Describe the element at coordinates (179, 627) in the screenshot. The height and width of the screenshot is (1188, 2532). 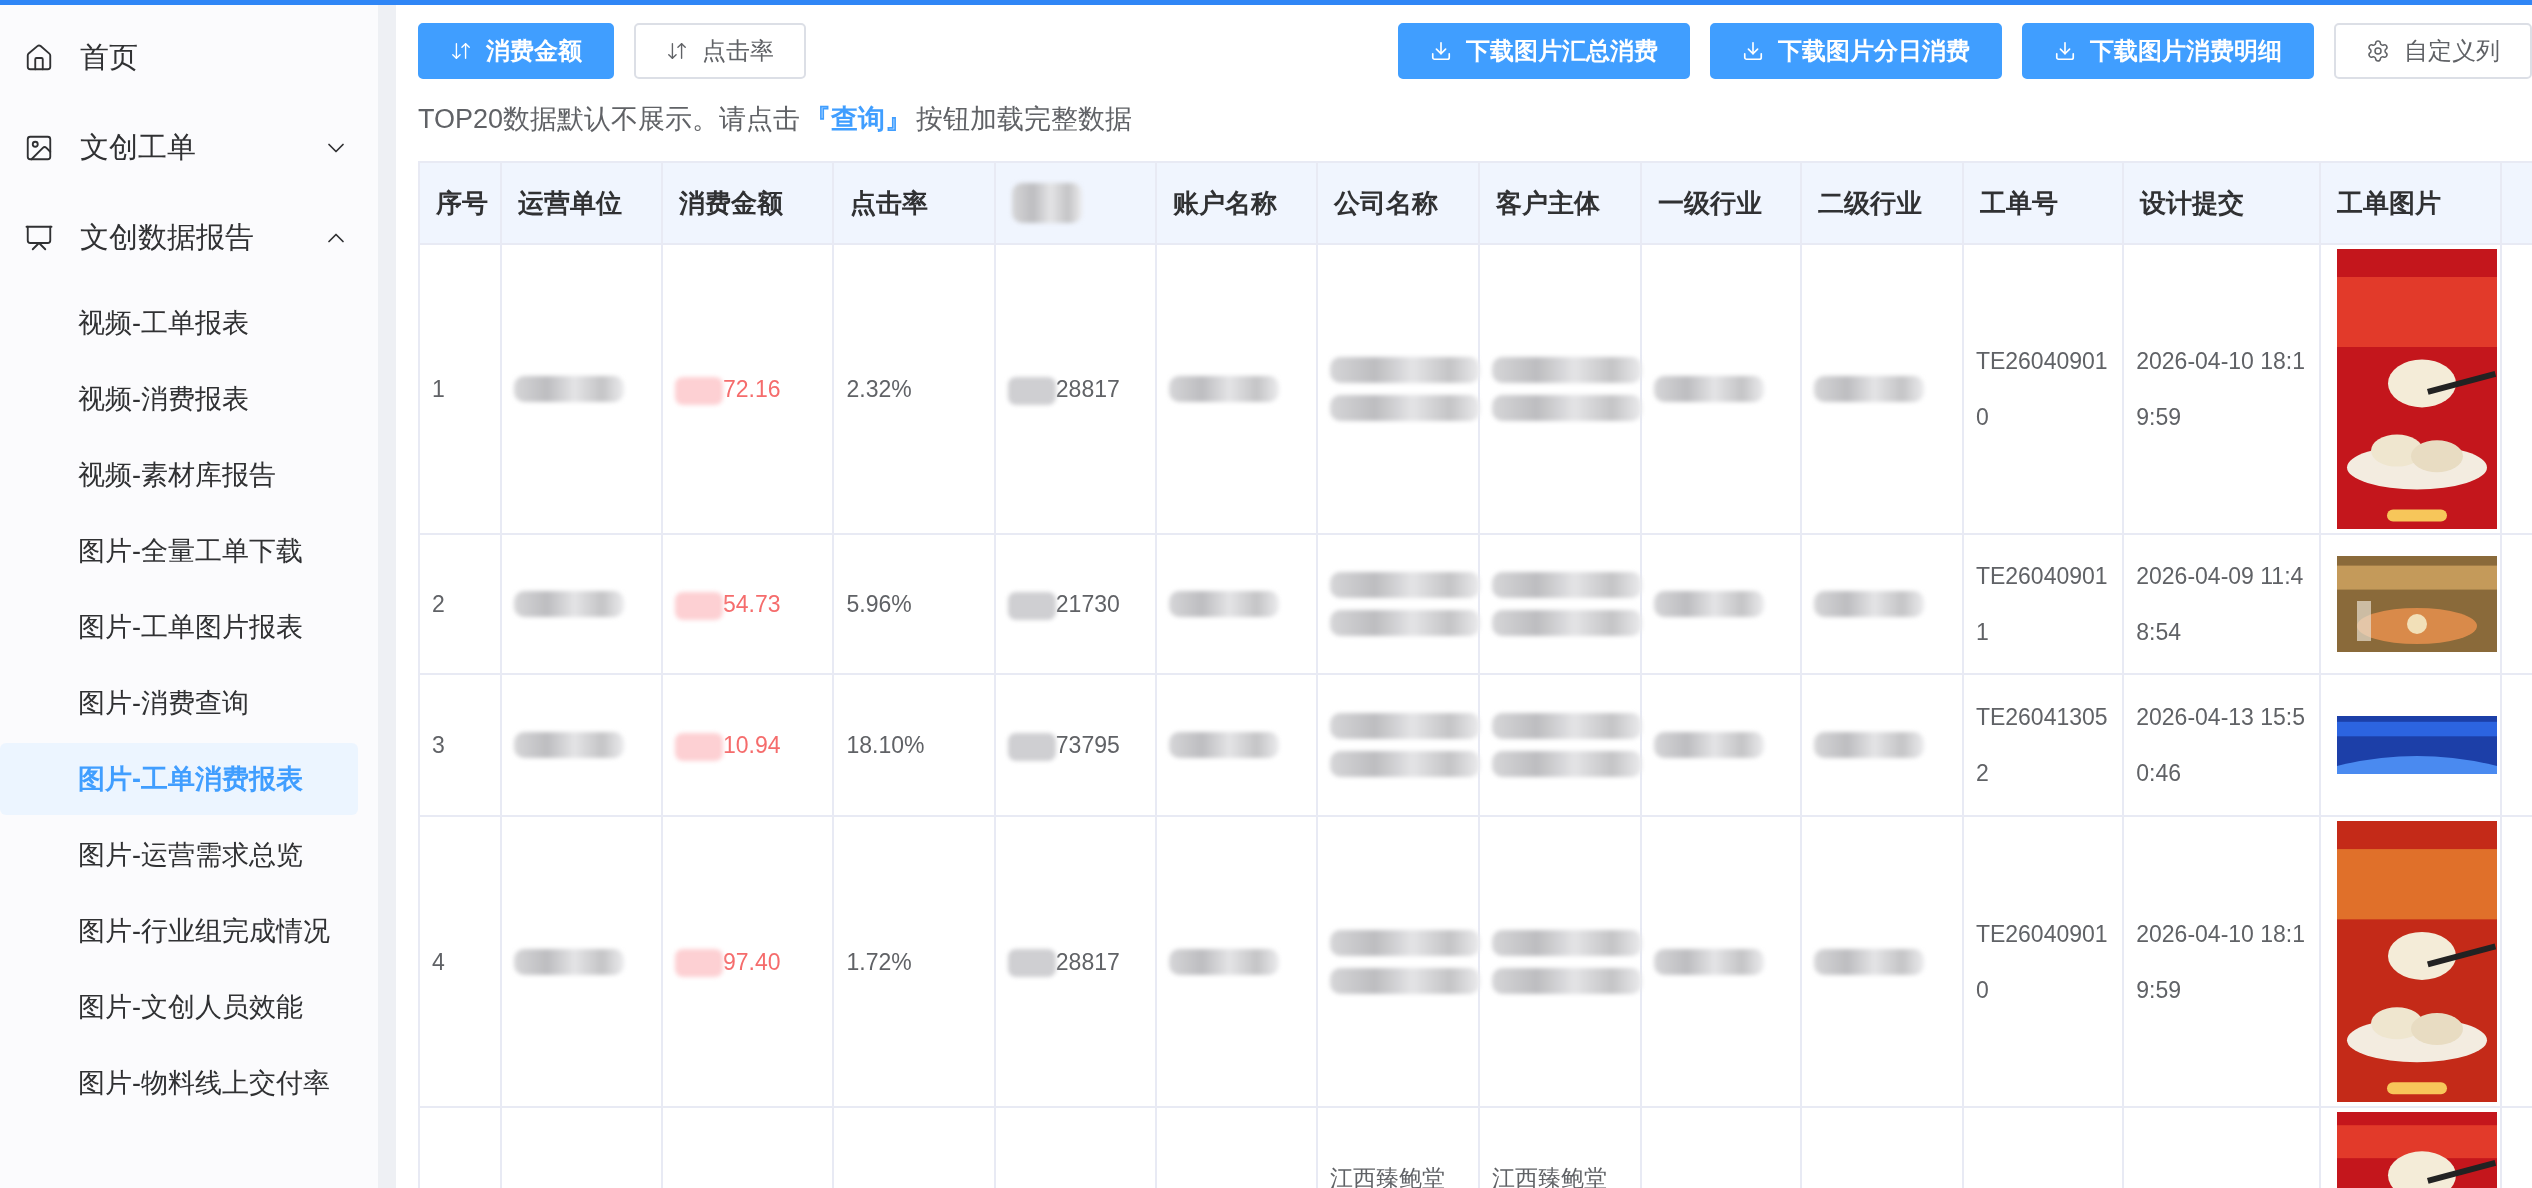
I see `sidebar-item: 图片-工单图片报表` at that location.